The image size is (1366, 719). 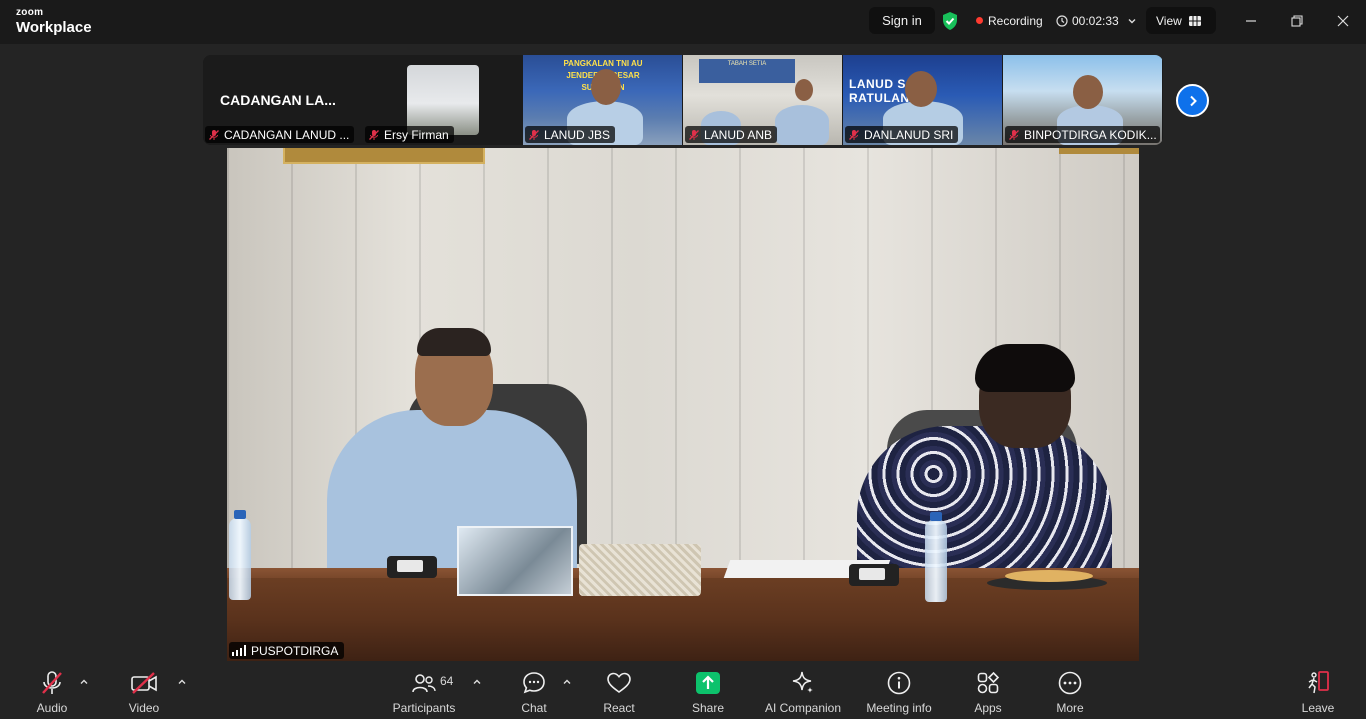 What do you see at coordinates (802, 125) in the screenshot?
I see `participant-video` at bounding box center [802, 125].